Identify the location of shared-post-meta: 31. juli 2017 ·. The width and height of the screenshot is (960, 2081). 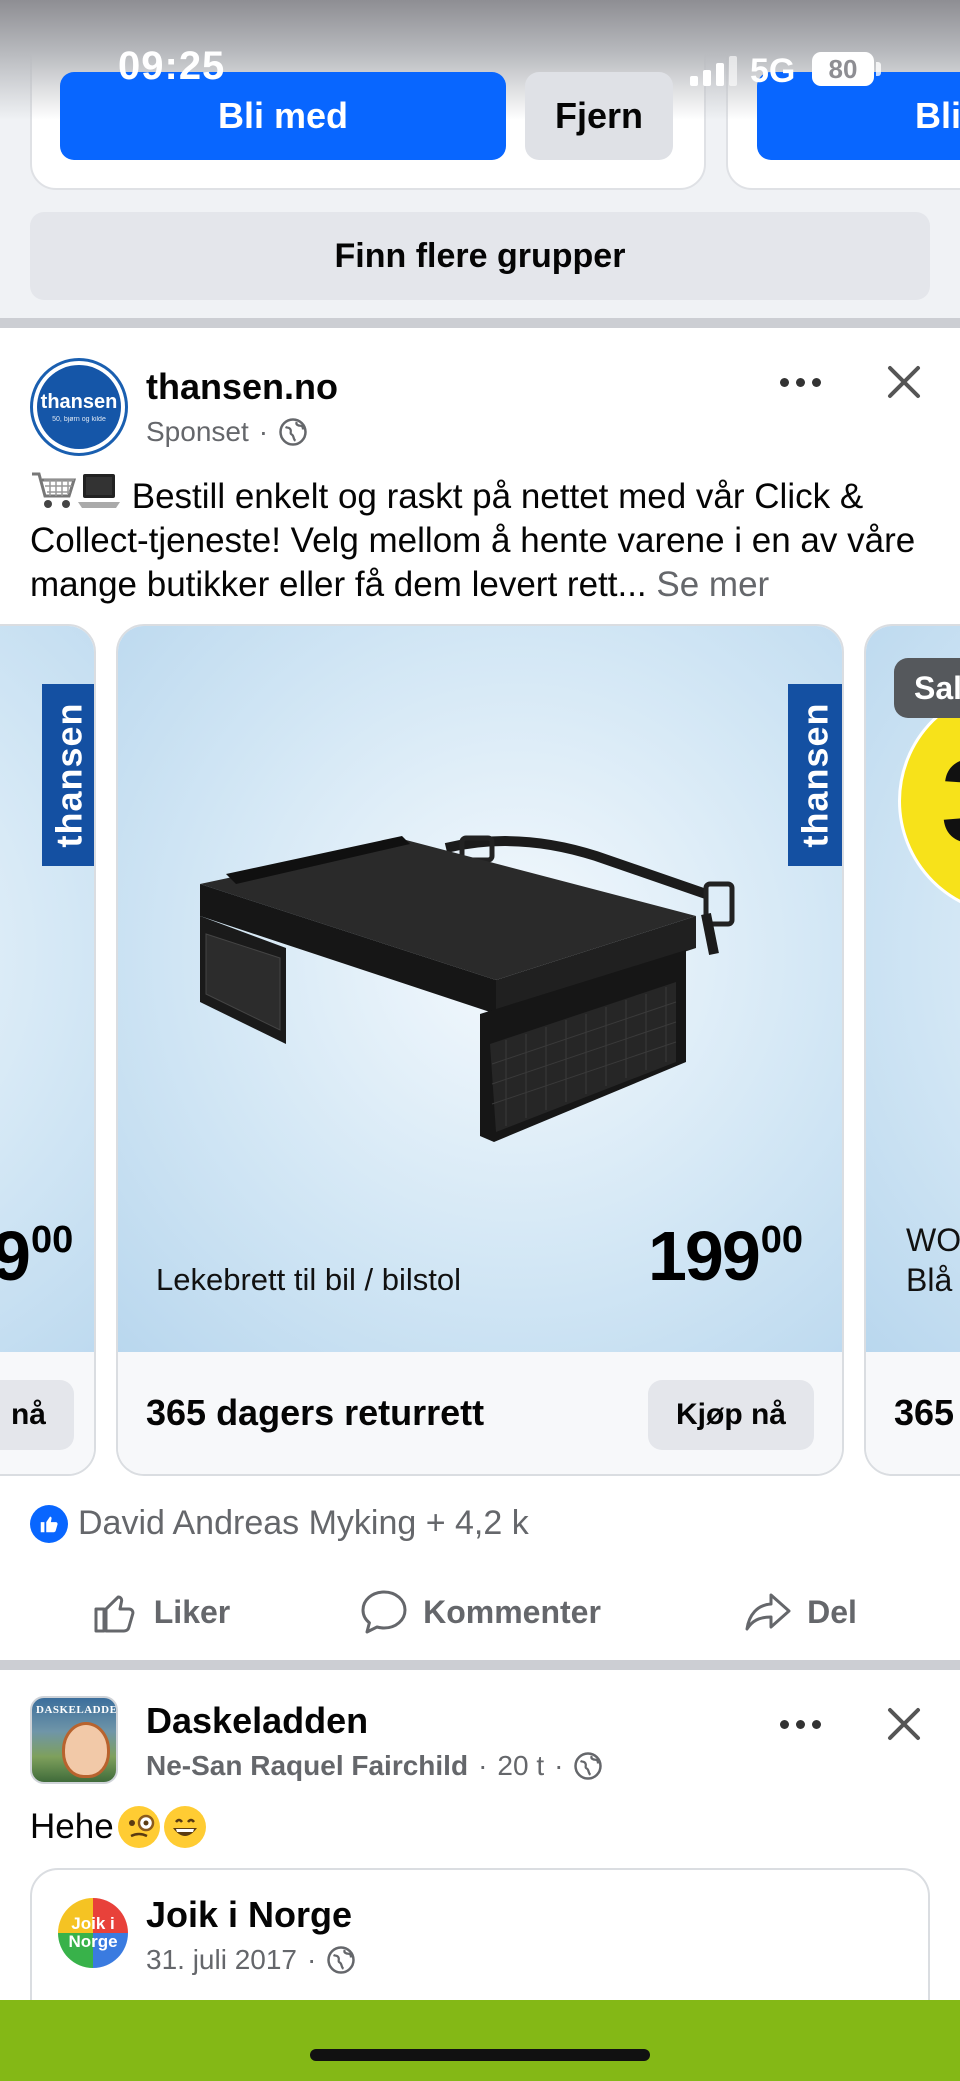
(251, 1960).